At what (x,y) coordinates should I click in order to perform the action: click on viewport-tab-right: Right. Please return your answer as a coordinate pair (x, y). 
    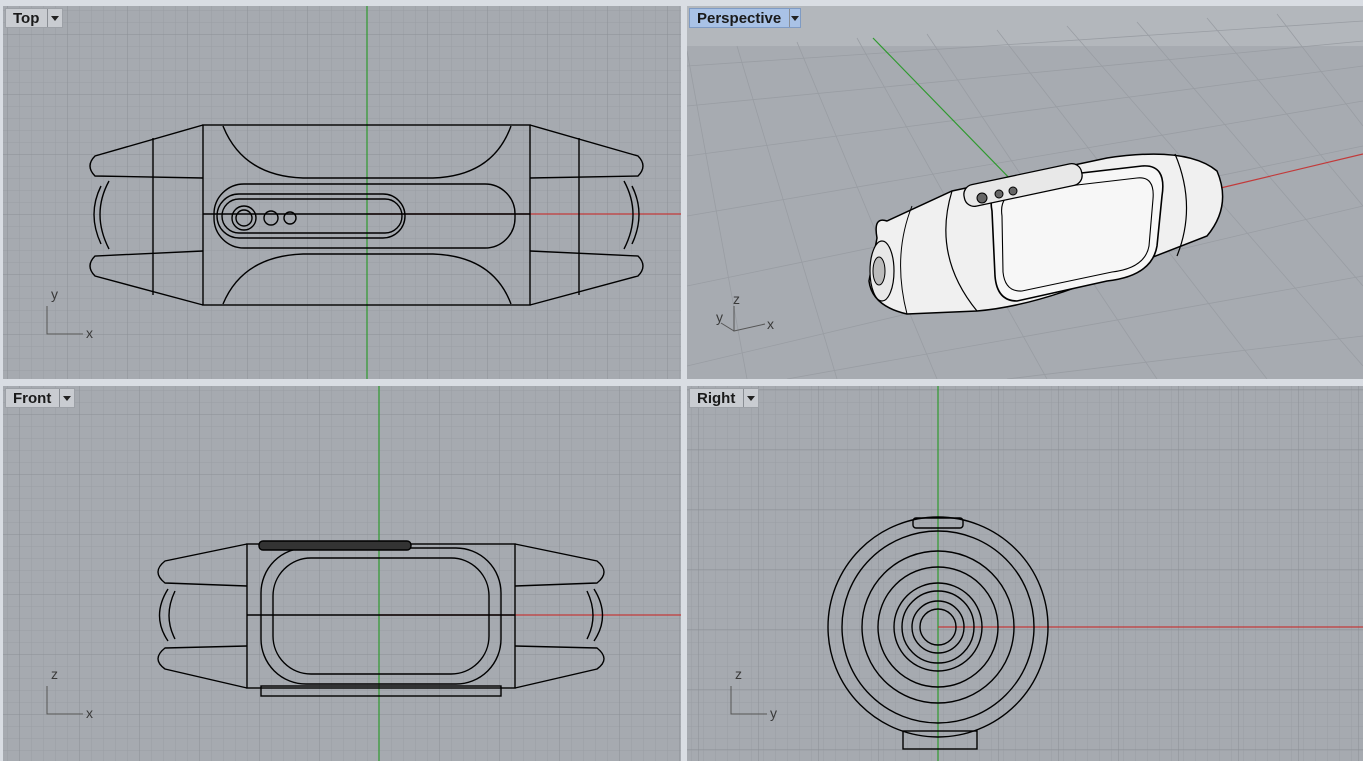
    Looking at the image, I should click on (724, 398).